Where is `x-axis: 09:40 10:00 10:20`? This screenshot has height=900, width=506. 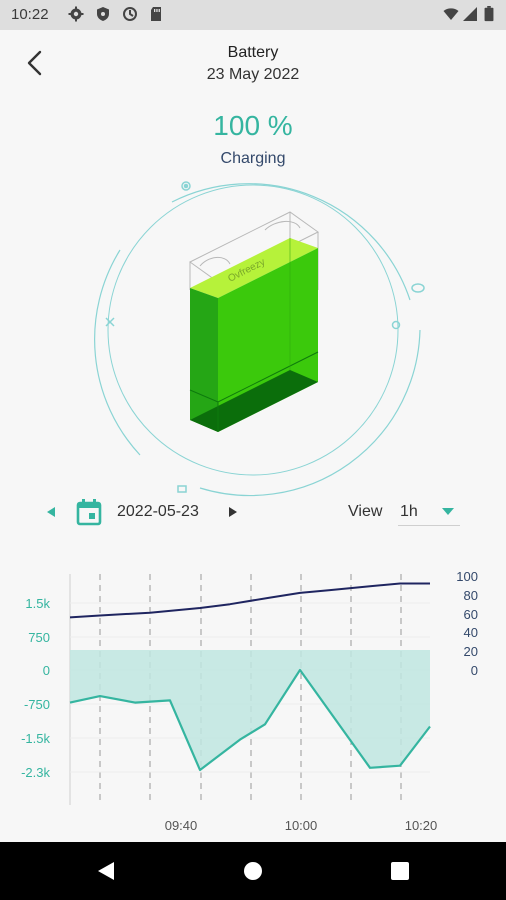 x-axis: 09:40 10:00 10:20 is located at coordinates (301, 825).